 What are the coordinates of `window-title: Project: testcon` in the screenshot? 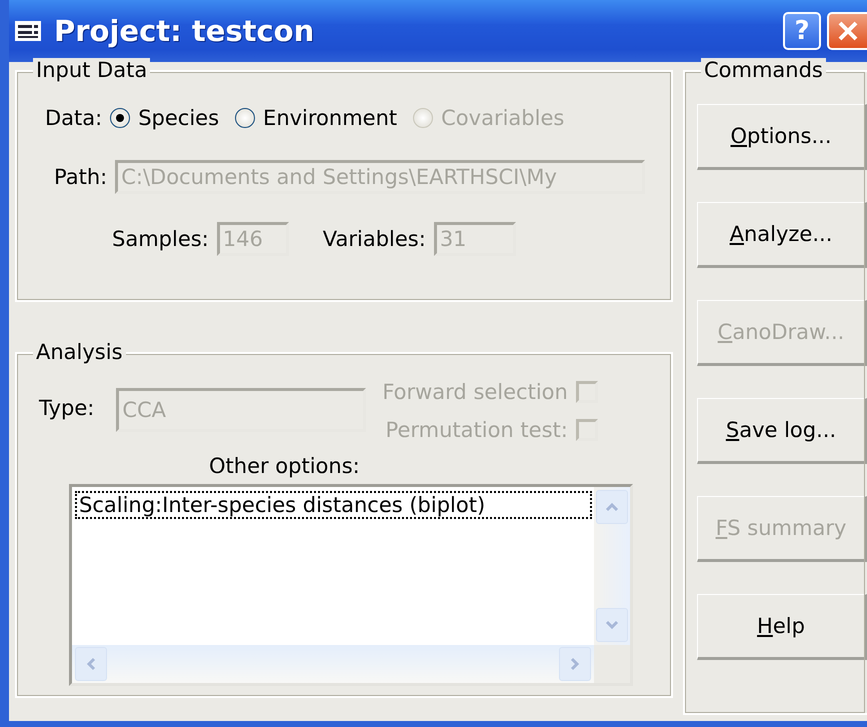 It's located at (185, 31).